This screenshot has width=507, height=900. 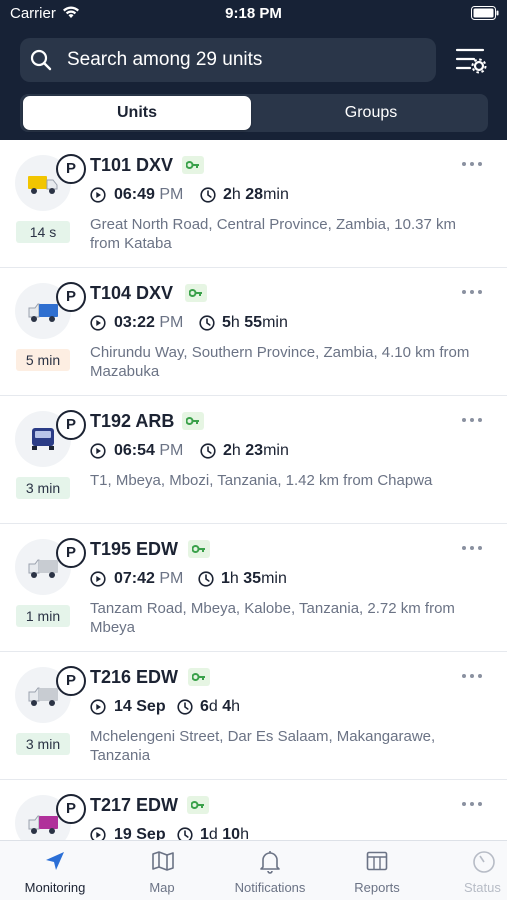 What do you see at coordinates (149, 194) in the screenshot?
I see `event-time: 06:49 PM` at bounding box center [149, 194].